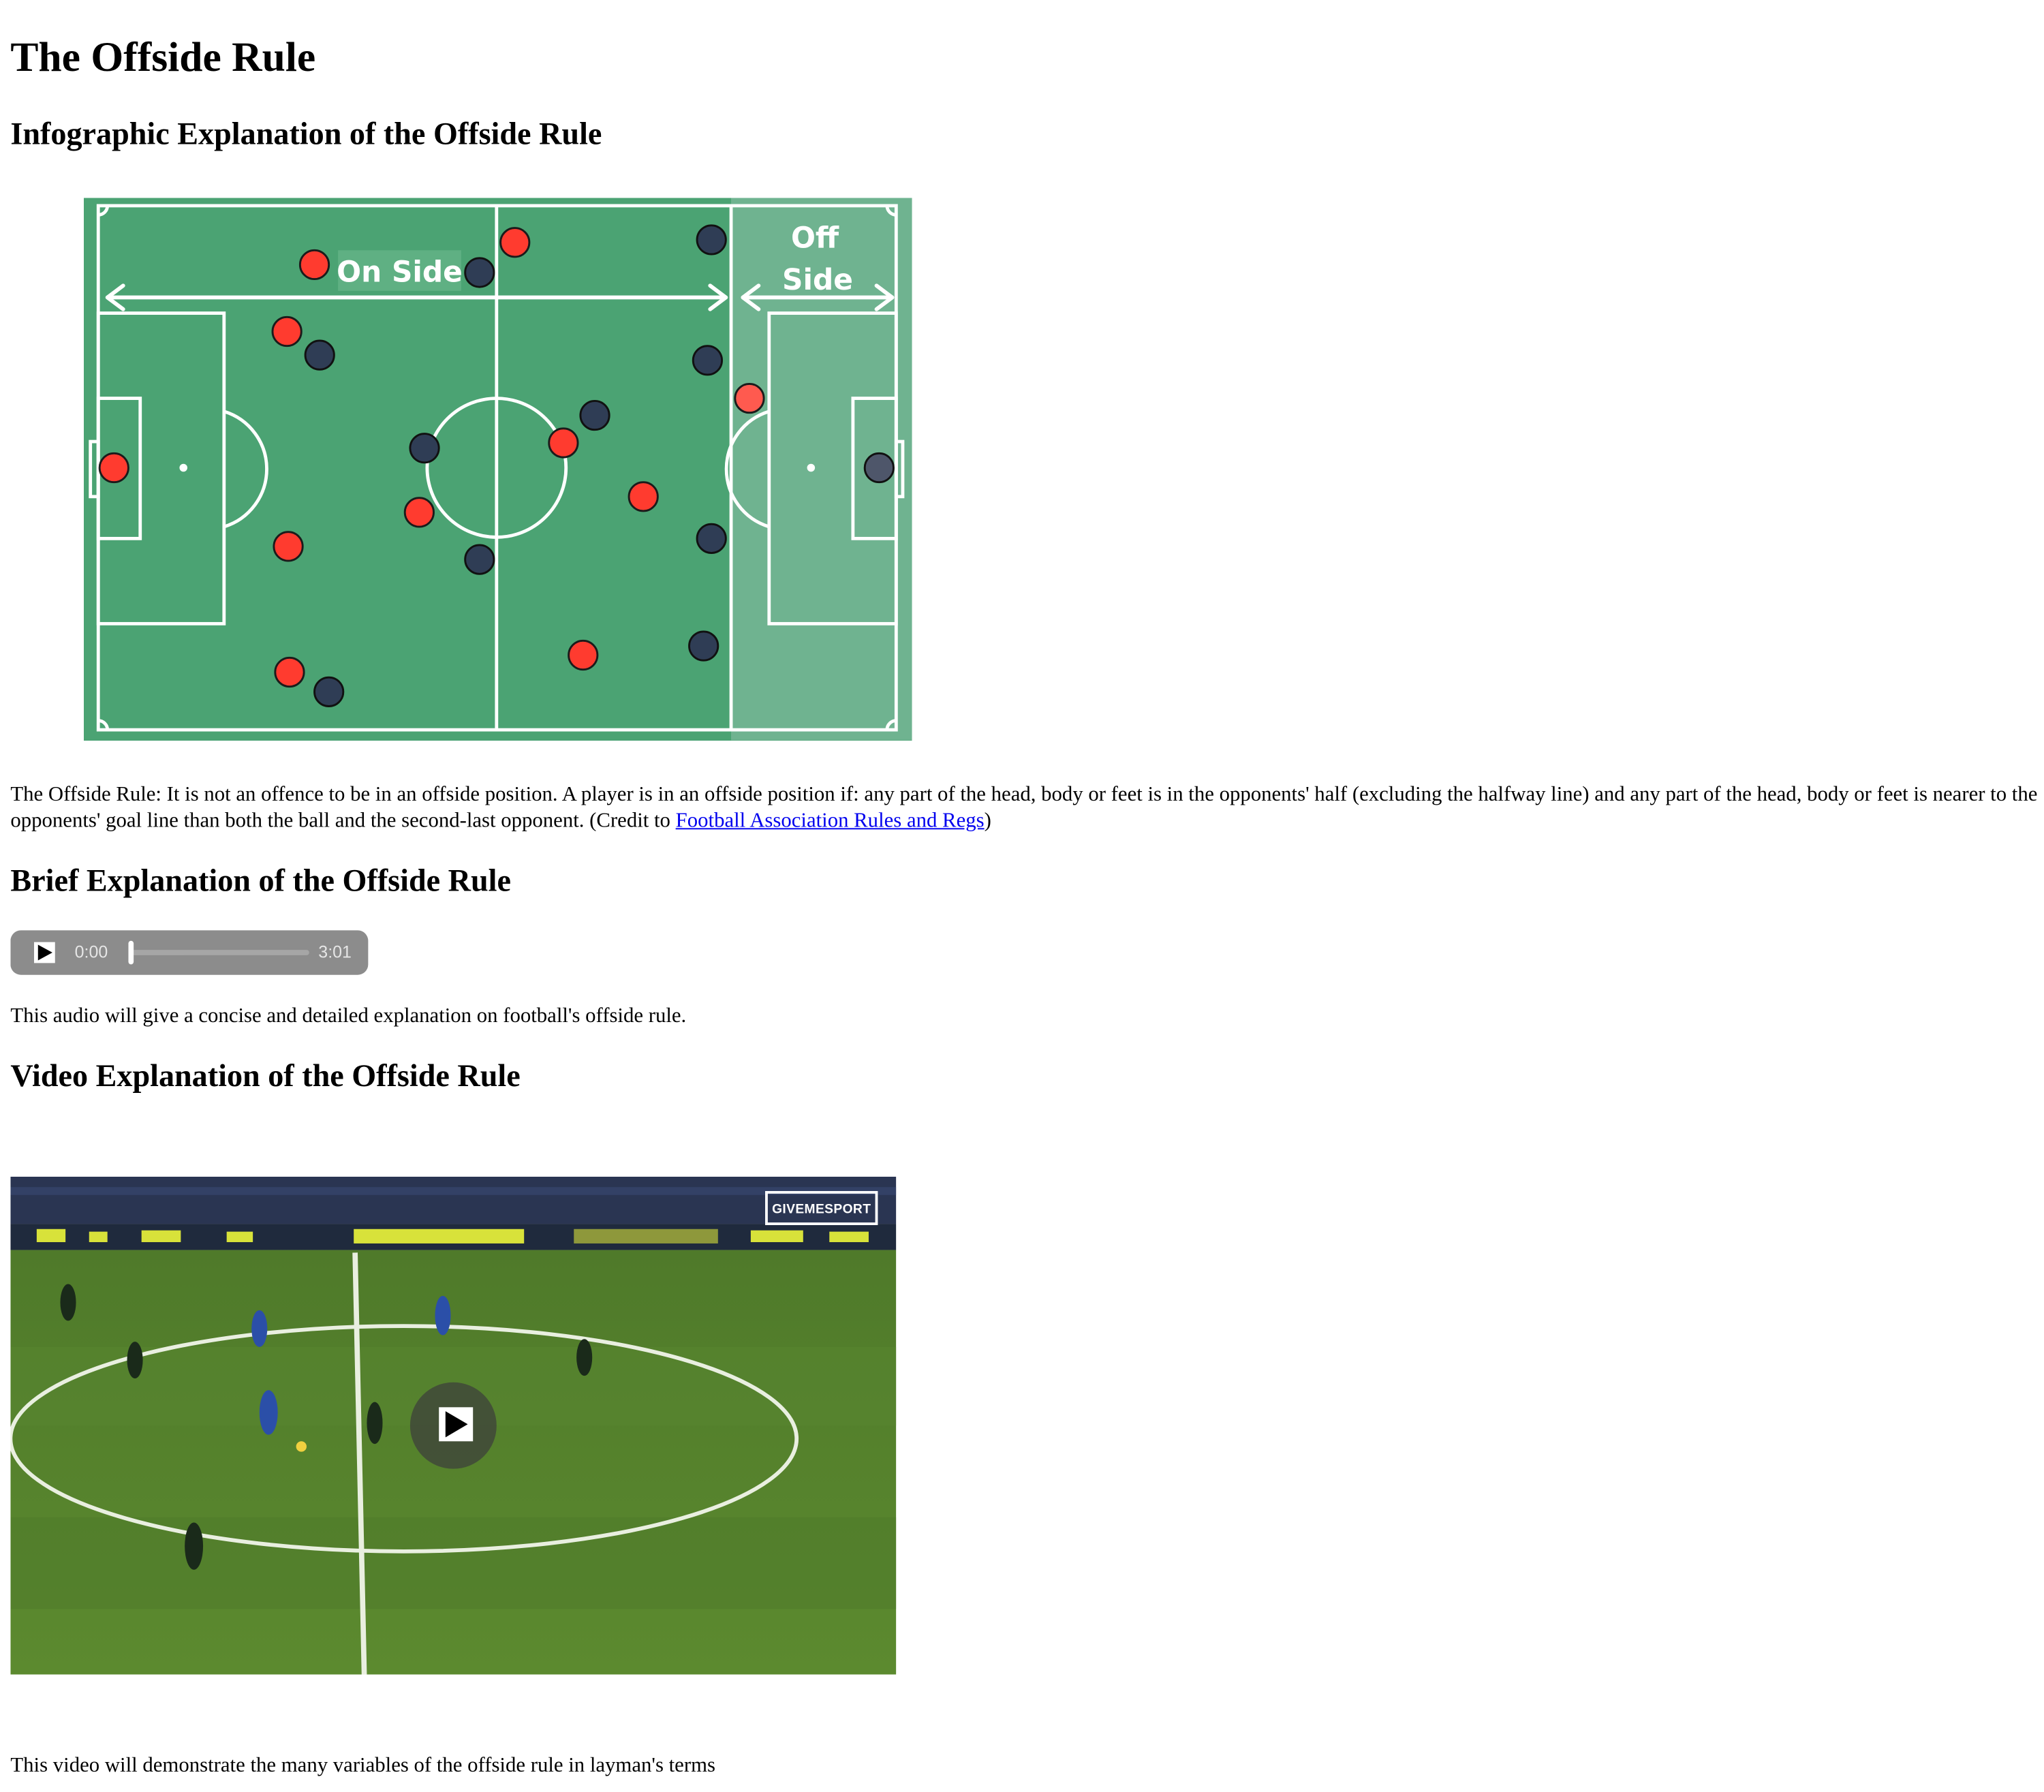 The width and height of the screenshot is (2044, 1792). Describe the element at coordinates (131, 952) in the screenshot. I see `audio-progress-thumb` at that location.